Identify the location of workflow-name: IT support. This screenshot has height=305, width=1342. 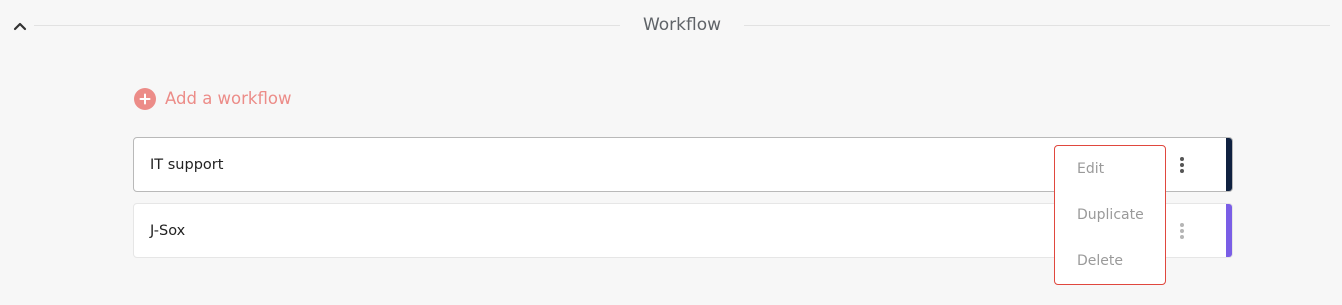
(187, 165).